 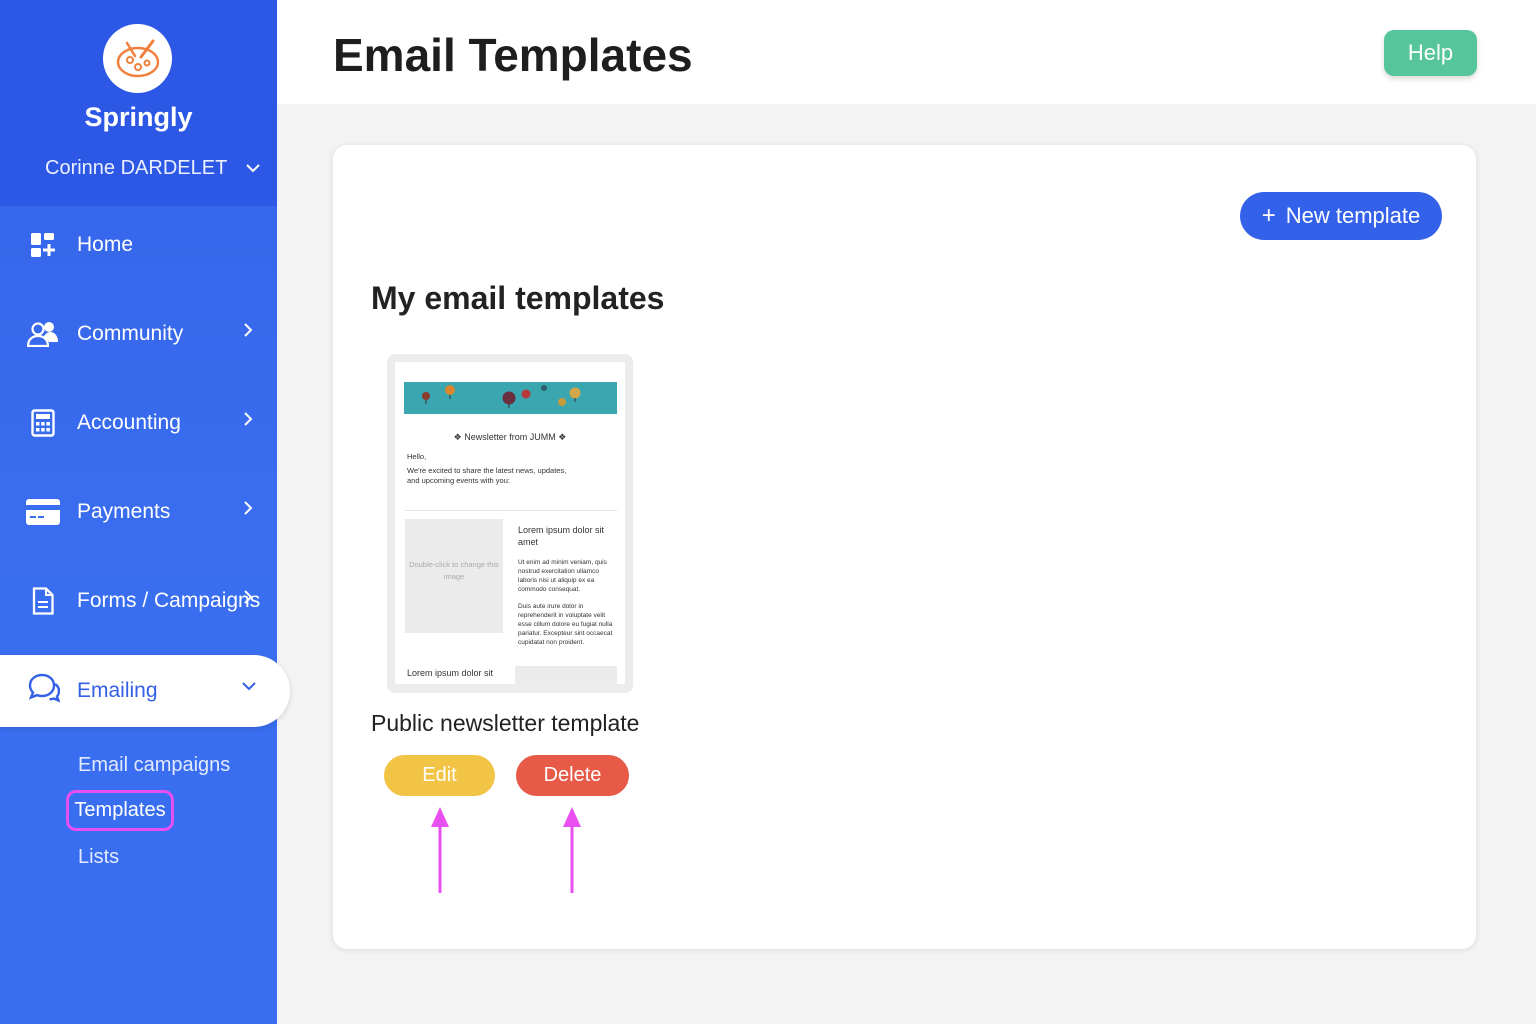 I want to click on new-template-button: + New template, so click(x=1341, y=216).